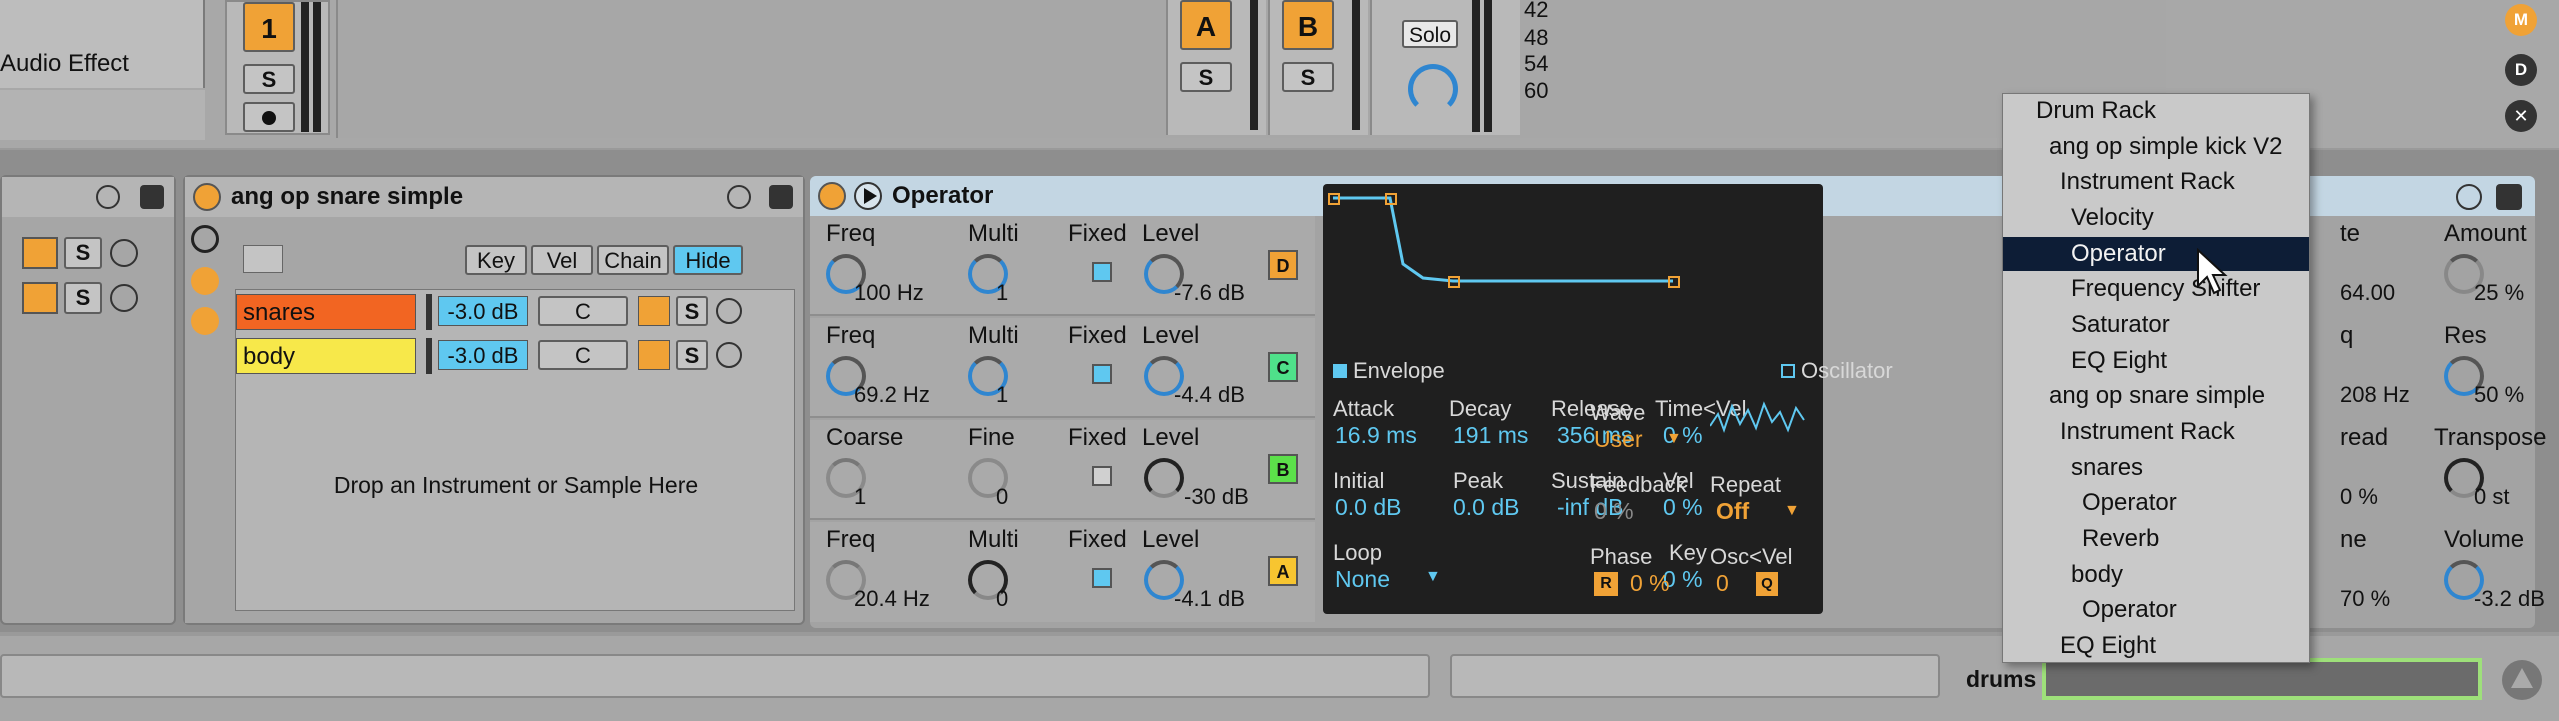  What do you see at coordinates (2499, 395) in the screenshot?
I see `res-value: 50 %` at bounding box center [2499, 395].